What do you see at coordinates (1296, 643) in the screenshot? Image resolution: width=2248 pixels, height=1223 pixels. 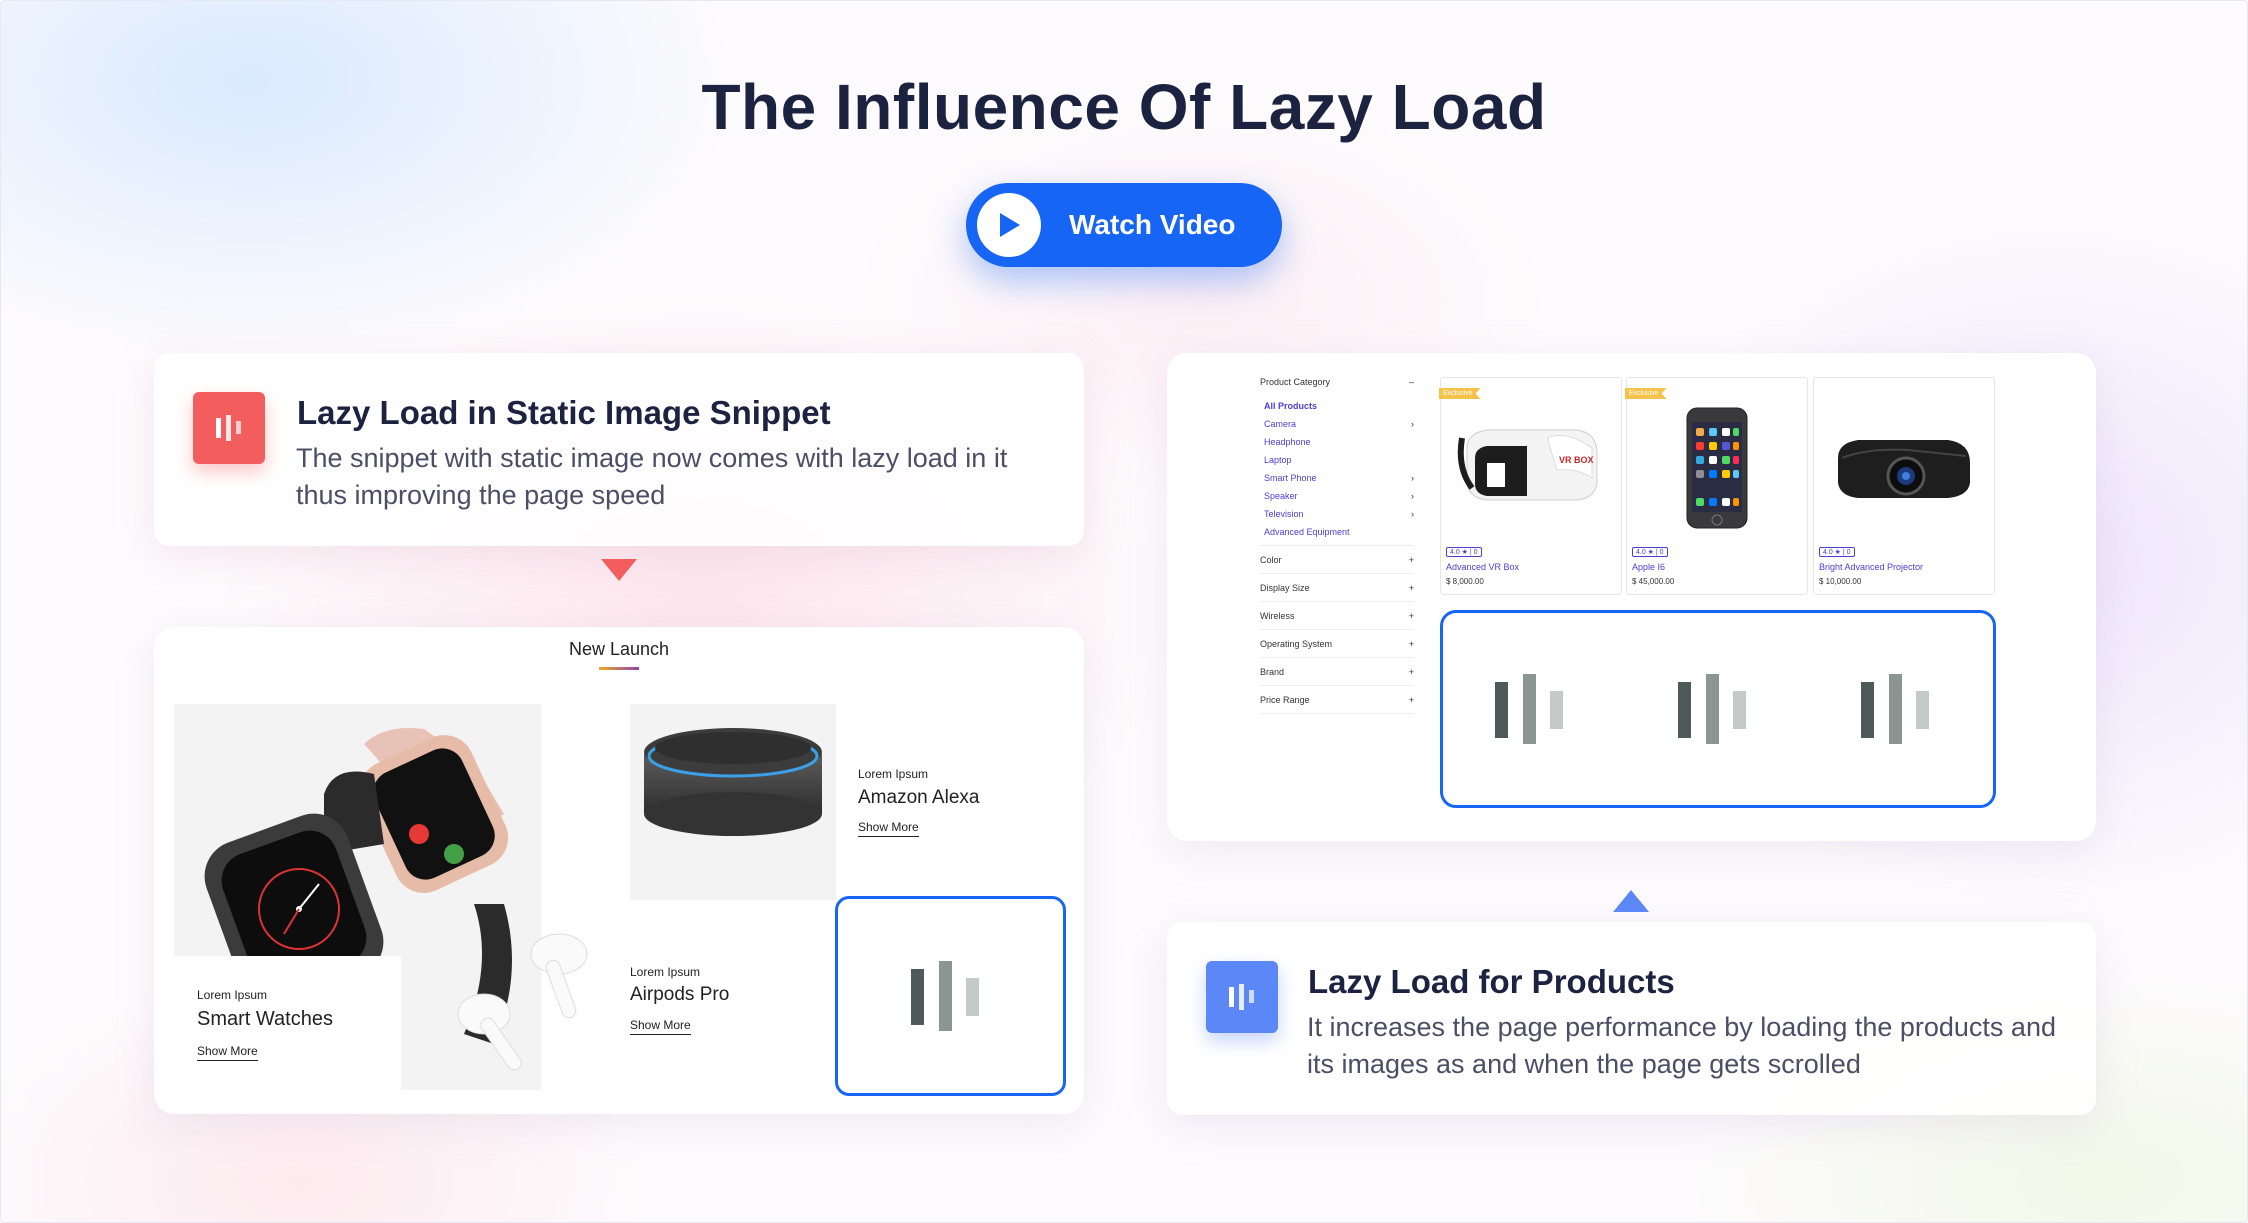 I see `filter-label: Operating System` at bounding box center [1296, 643].